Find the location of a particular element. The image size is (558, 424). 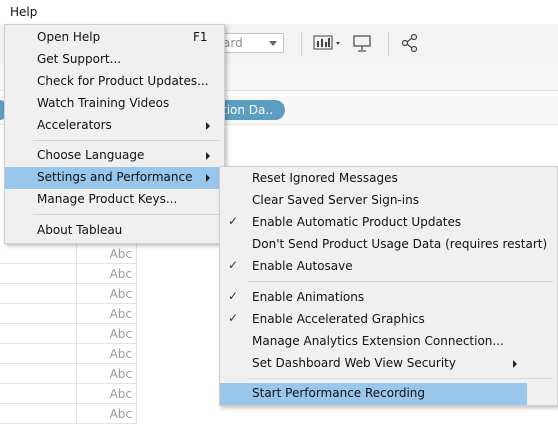

grid-divider is located at coordinates (136, 334).